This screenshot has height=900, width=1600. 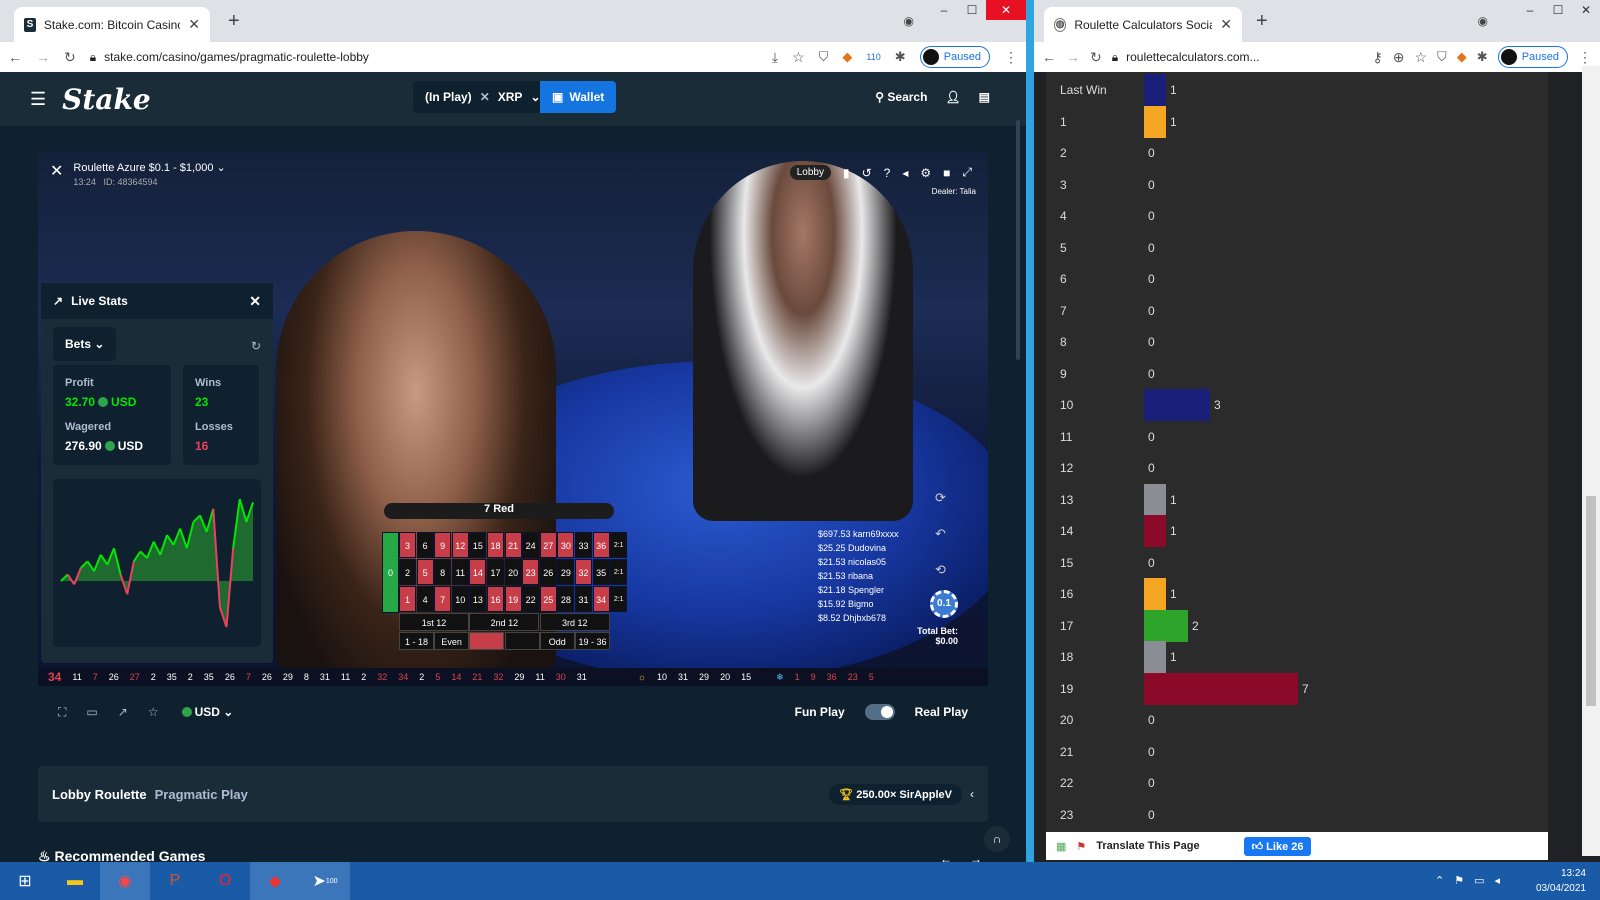 What do you see at coordinates (1006, 10) in the screenshot?
I see `window-close-icon: ✕` at bounding box center [1006, 10].